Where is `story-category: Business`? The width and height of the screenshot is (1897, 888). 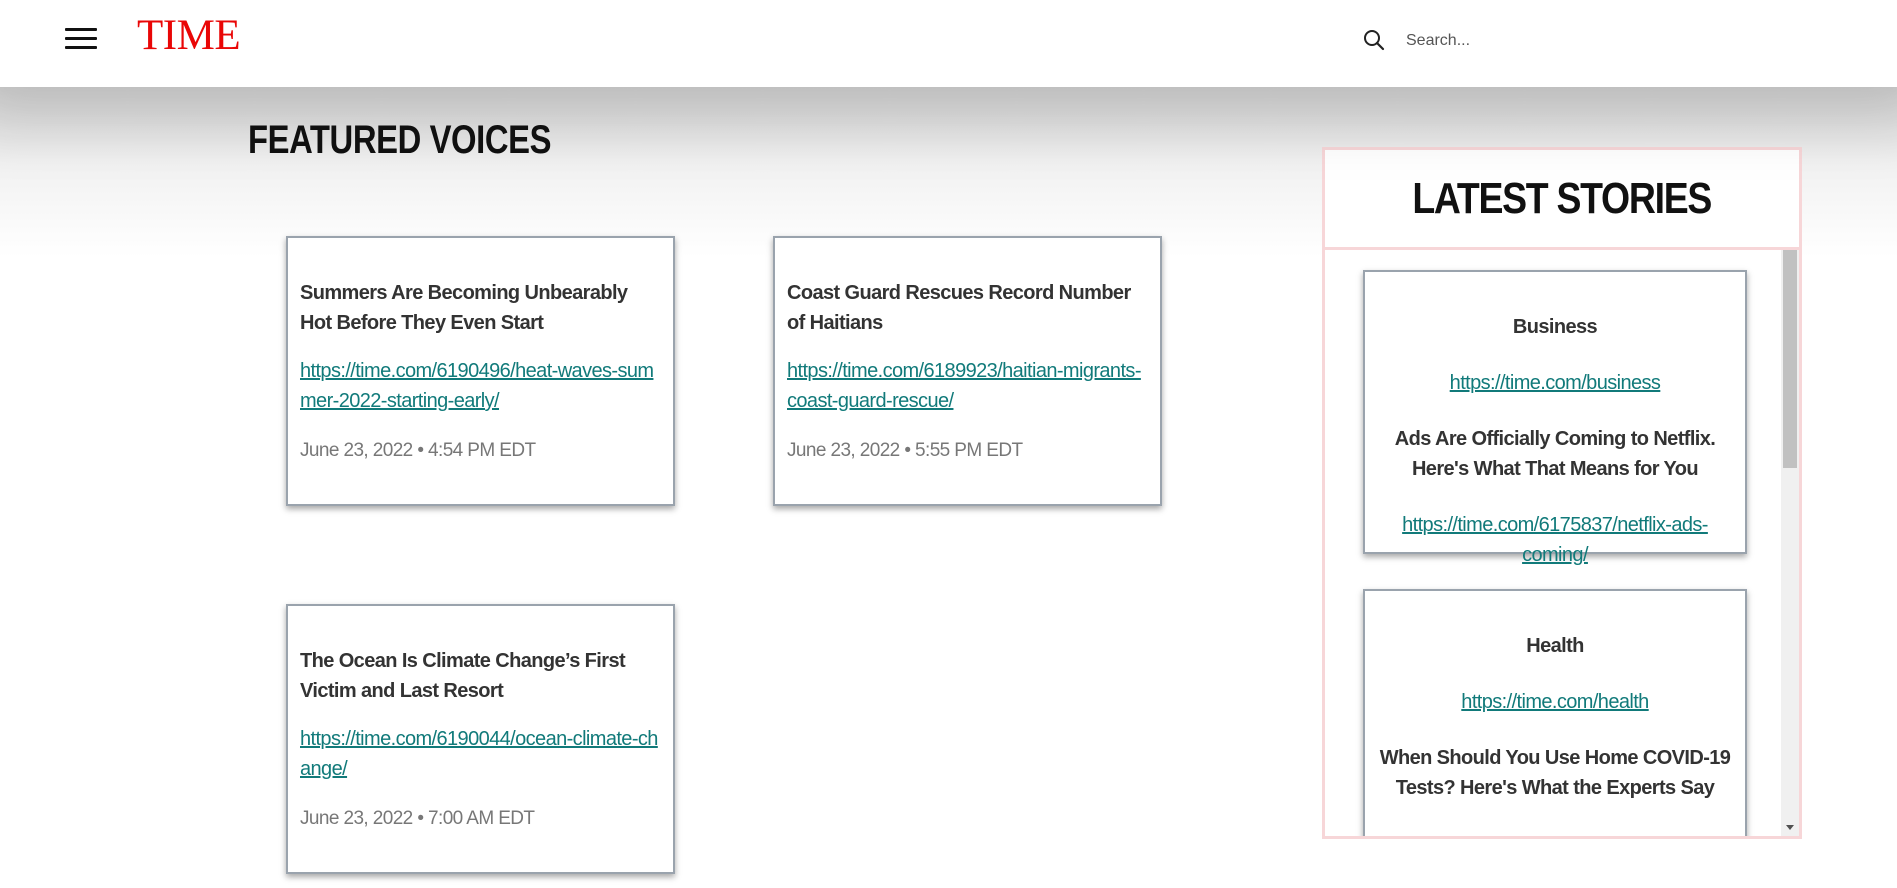
story-category: Business is located at coordinates (1555, 327).